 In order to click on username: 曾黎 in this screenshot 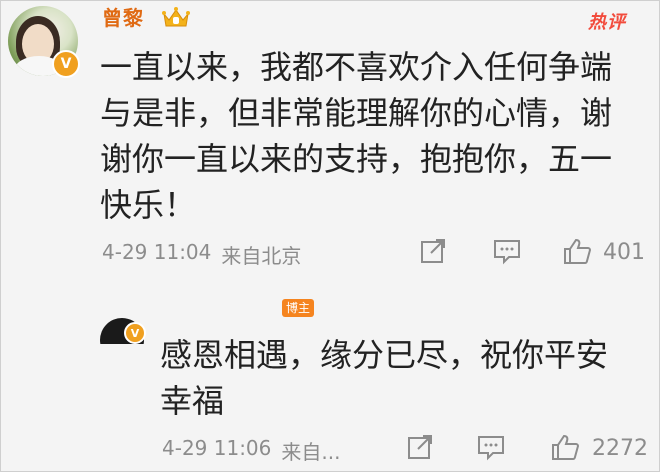, I will do `click(123, 16)`.